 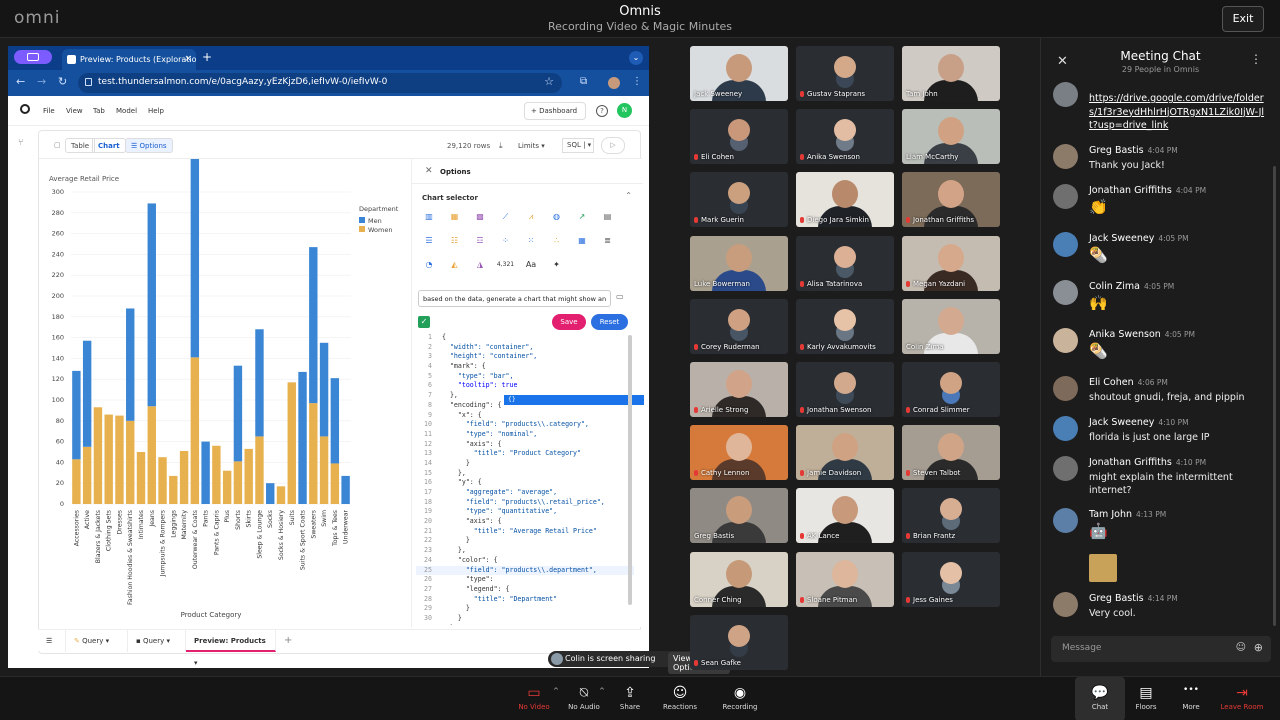 I want to click on grouped-bar-icon: ▩, so click(x=480, y=217).